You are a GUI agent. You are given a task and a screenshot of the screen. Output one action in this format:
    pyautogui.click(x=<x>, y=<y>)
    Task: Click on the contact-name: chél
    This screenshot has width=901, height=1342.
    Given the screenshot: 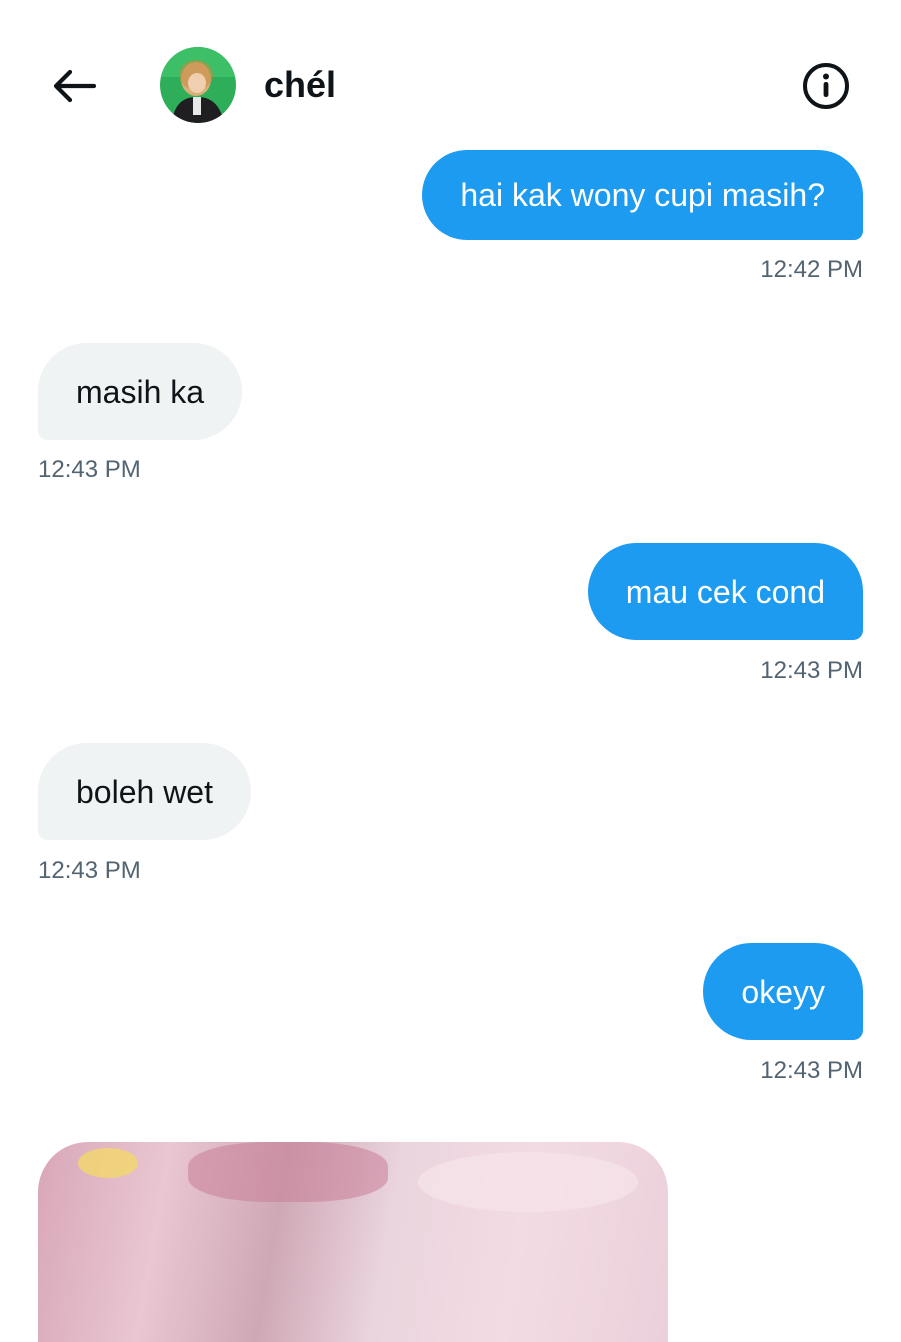 What is the action you would take?
    pyautogui.click(x=300, y=85)
    